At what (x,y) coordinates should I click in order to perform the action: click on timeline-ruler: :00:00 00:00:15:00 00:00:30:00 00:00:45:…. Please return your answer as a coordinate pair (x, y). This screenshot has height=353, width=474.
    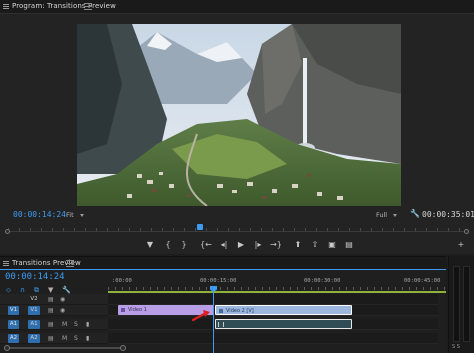
    Looking at the image, I should click on (277, 286).